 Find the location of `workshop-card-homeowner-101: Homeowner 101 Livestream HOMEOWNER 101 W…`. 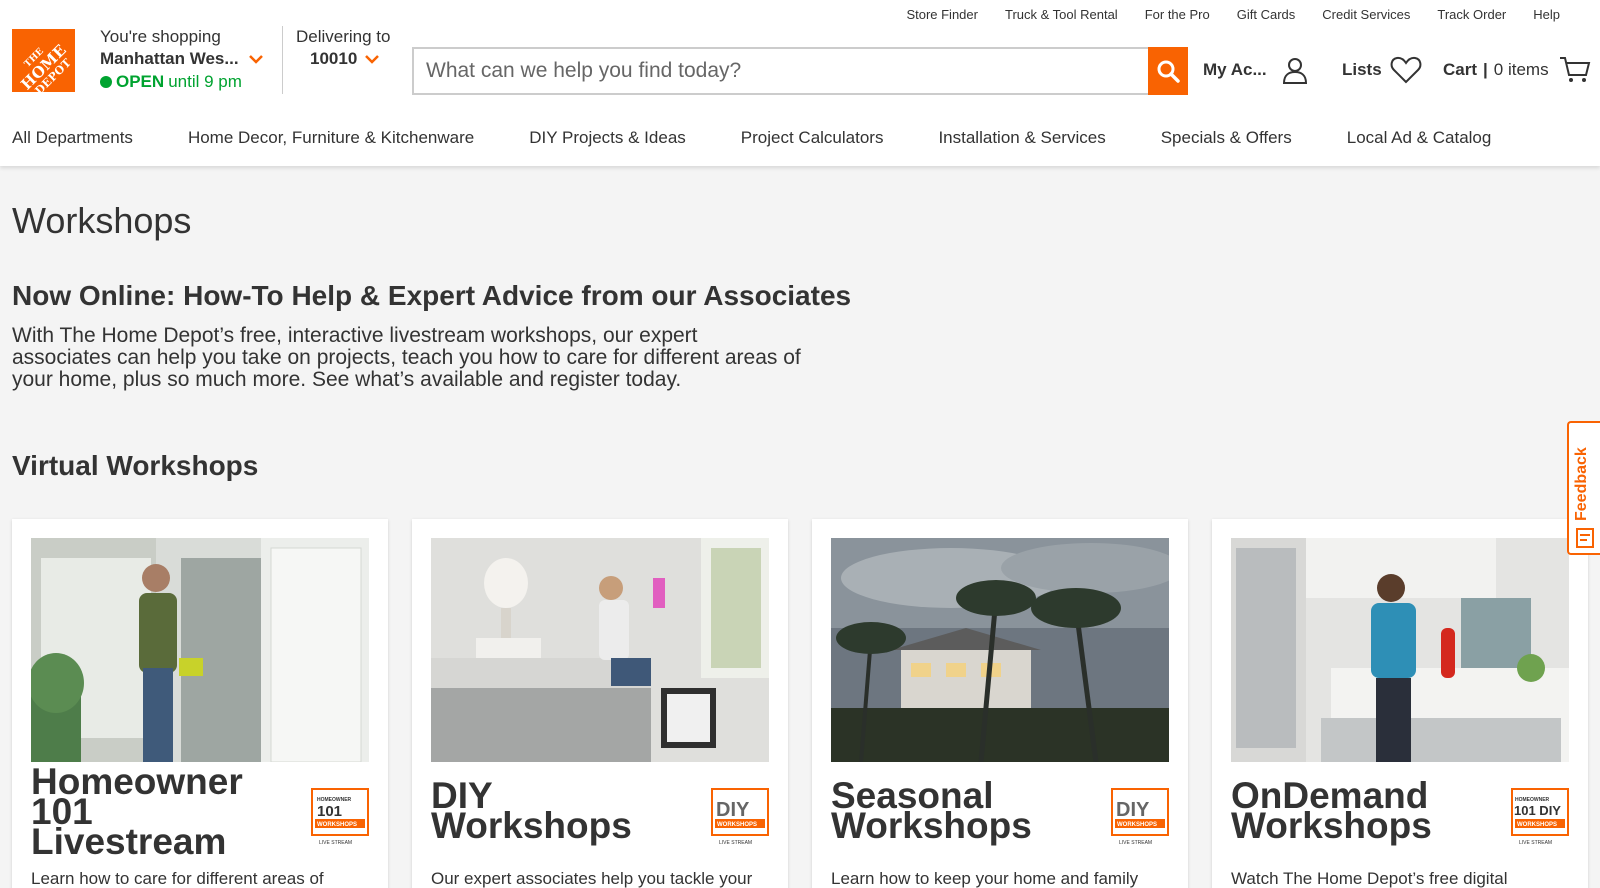

workshop-card-homeowner-101: Homeowner 101 Livestream HOMEOWNER 101 W… is located at coordinates (200, 703).